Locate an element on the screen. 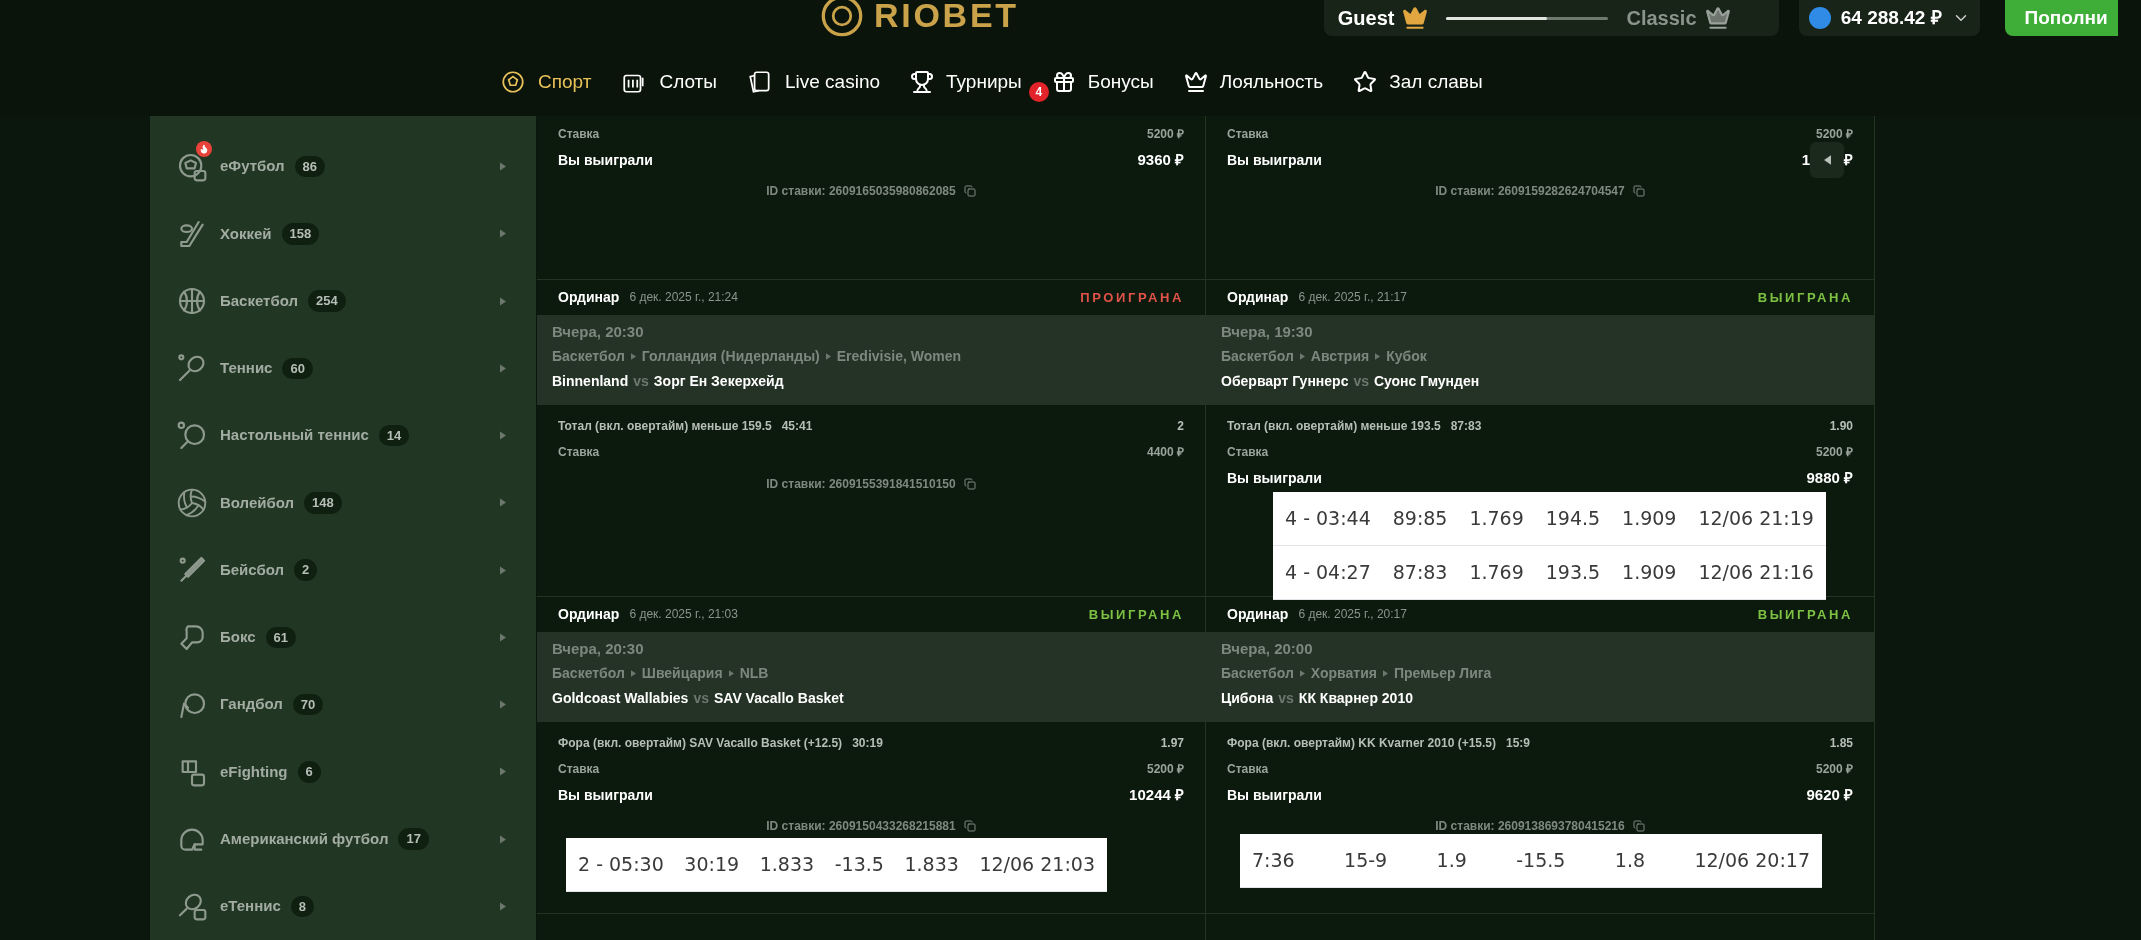  sport-item: Баскетбол 254 is located at coordinates (343, 301).